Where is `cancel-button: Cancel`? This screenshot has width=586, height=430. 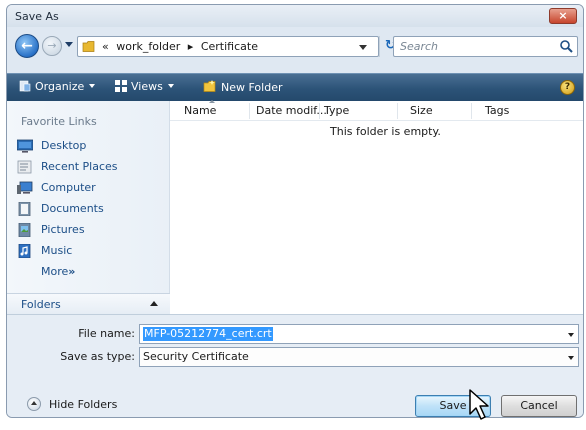
cancel-button: Cancel is located at coordinates (539, 406).